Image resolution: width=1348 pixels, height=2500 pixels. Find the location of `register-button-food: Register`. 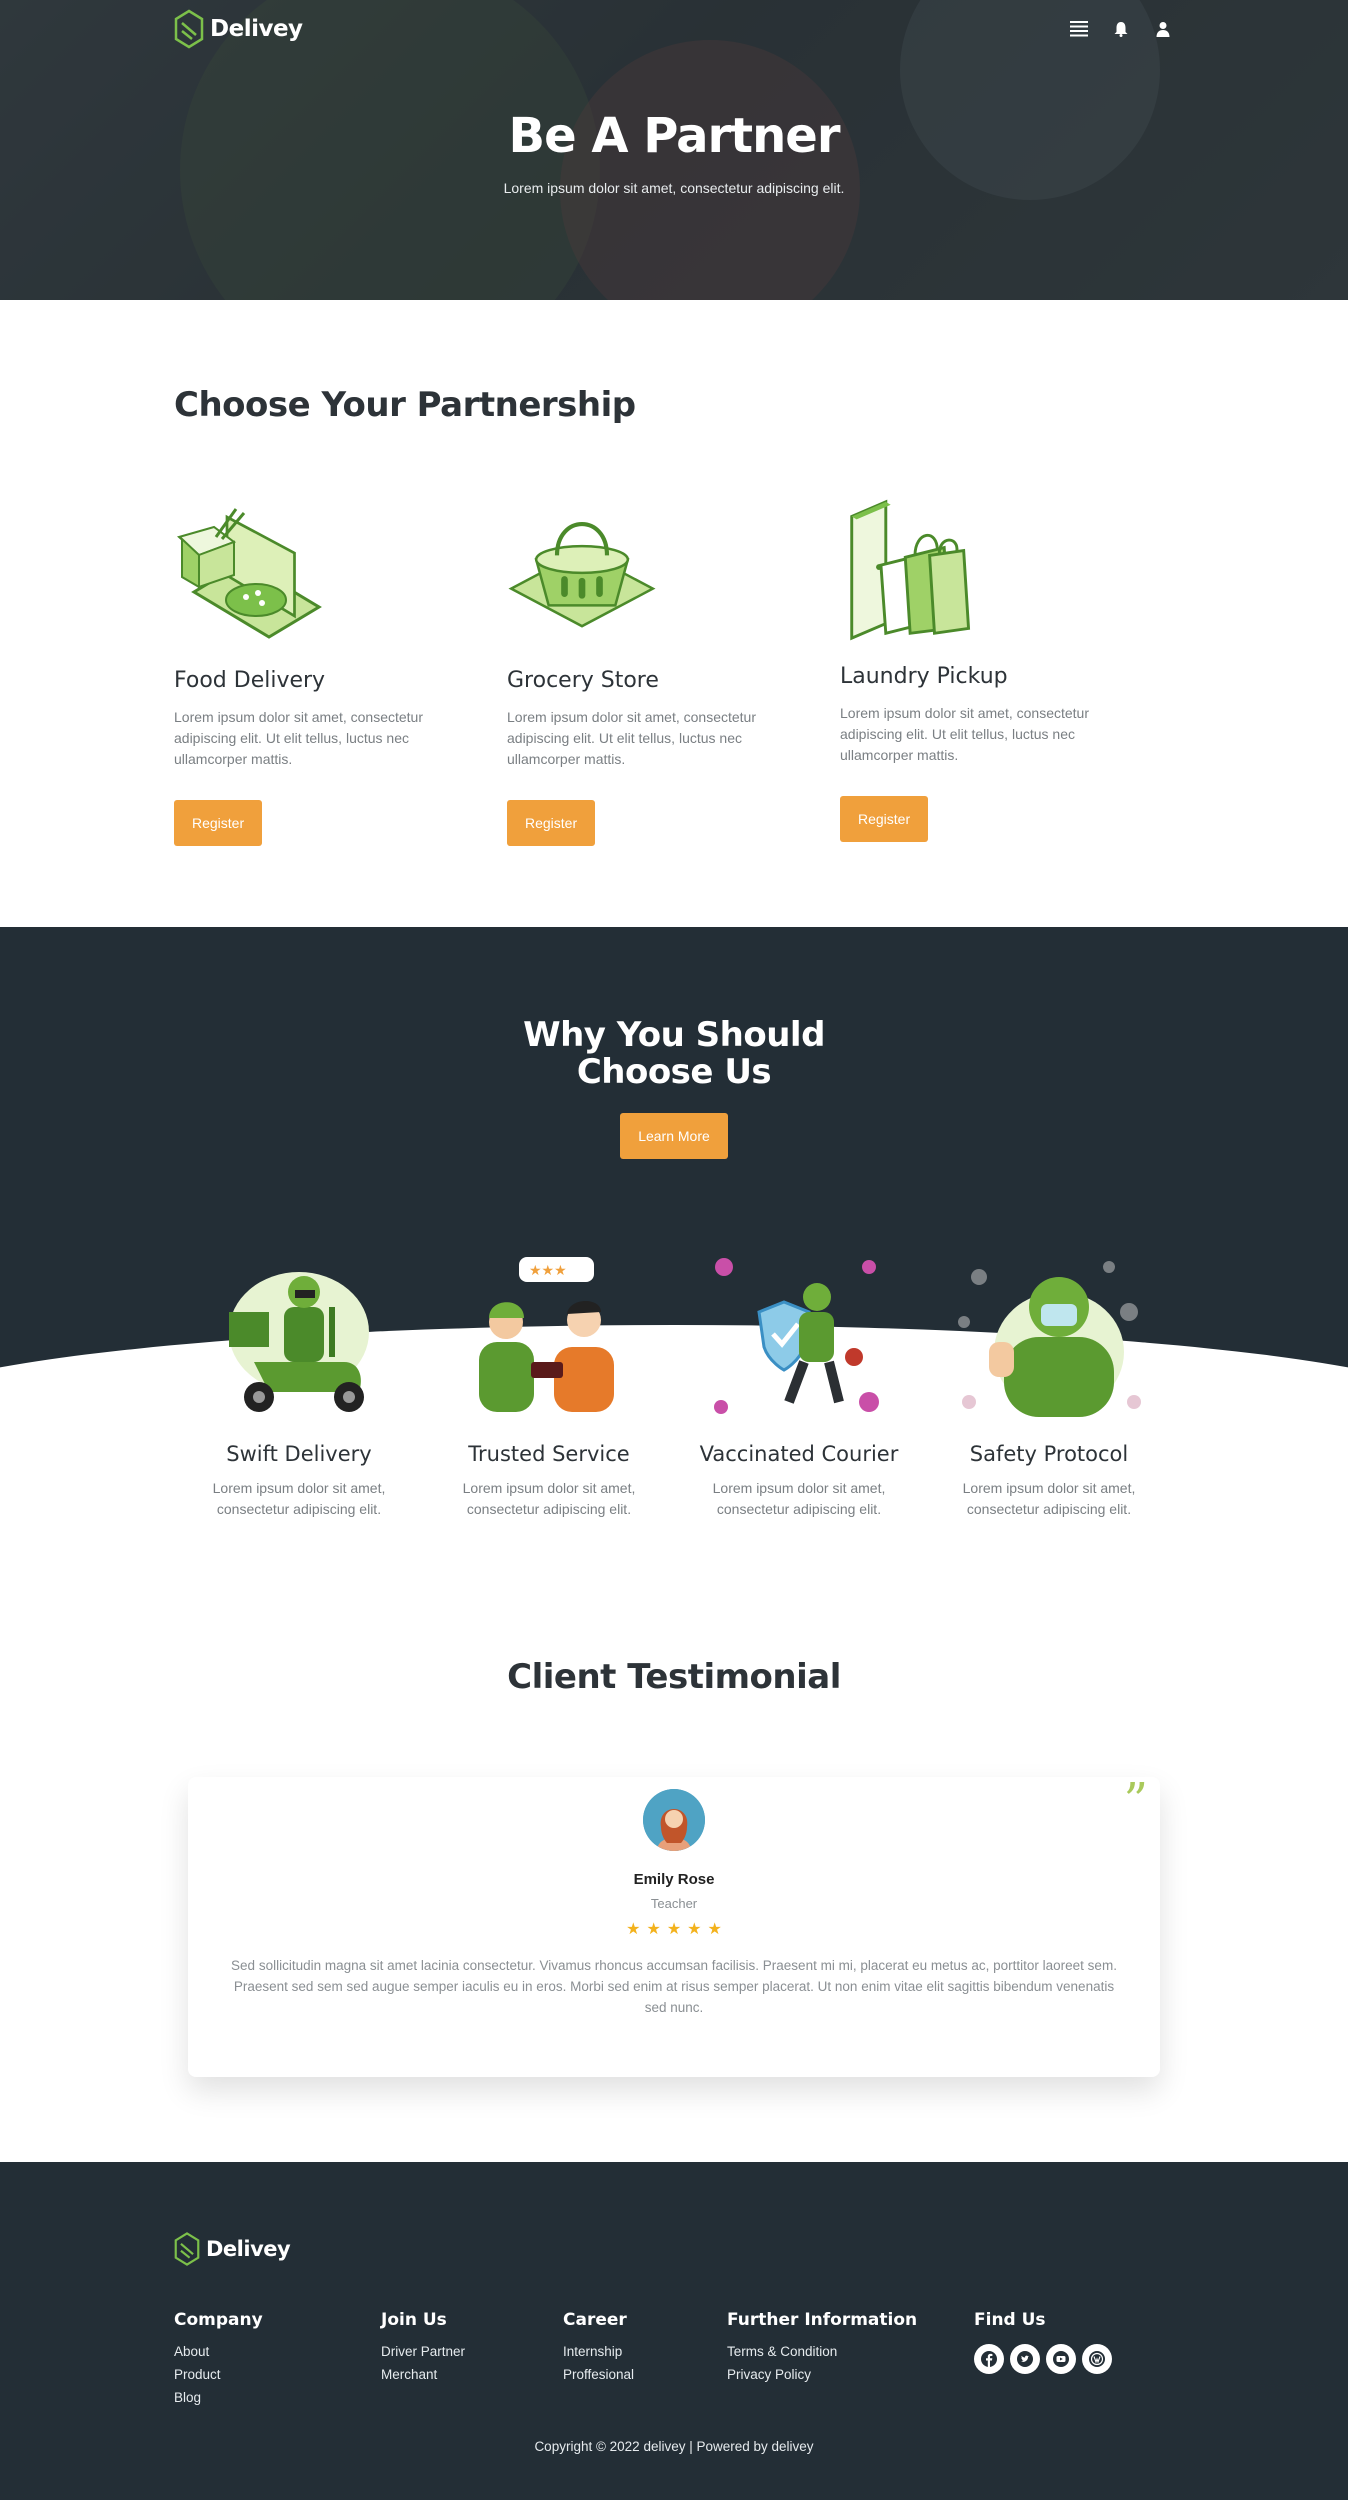

register-button-food: Register is located at coordinates (218, 823).